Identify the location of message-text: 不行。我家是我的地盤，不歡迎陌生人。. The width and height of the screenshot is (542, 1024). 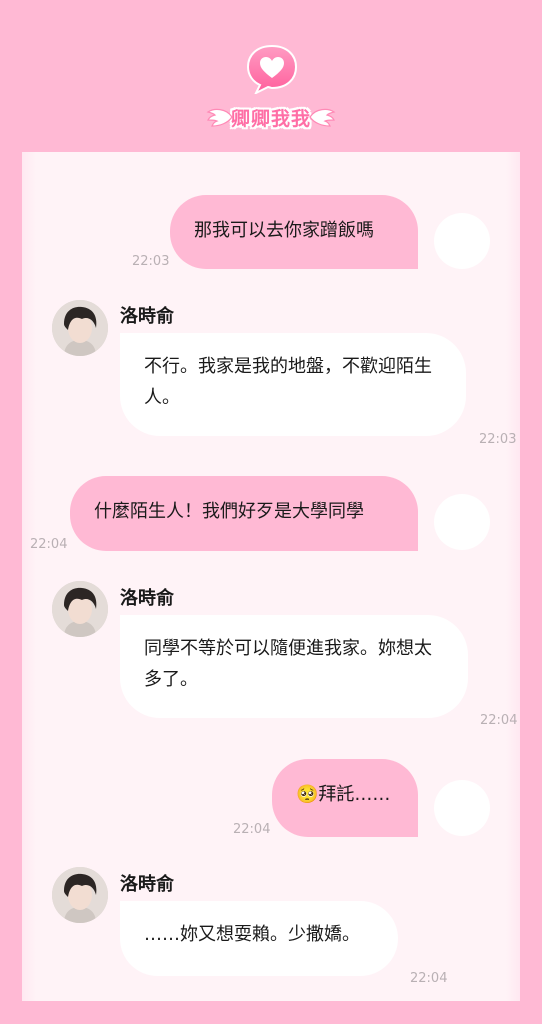
(288, 382).